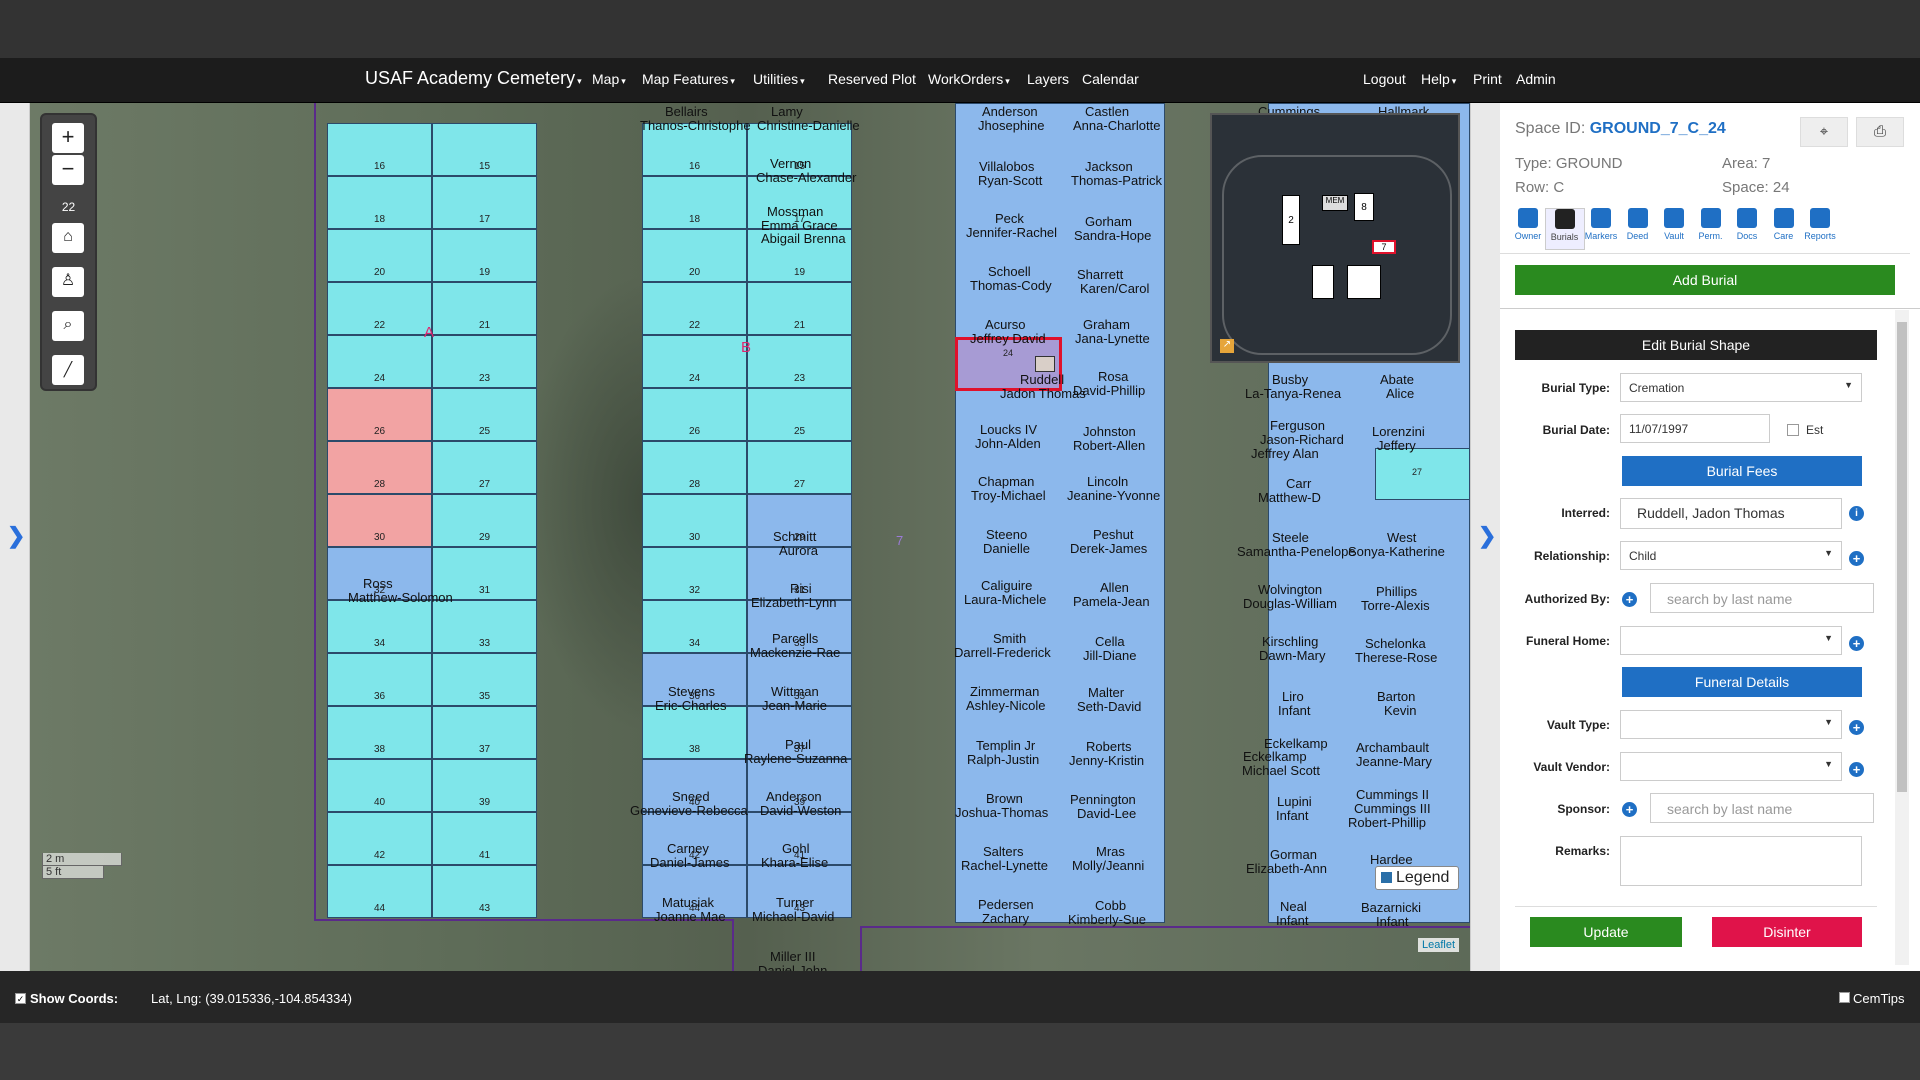 The image size is (1920, 1080). Describe the element at coordinates (1384, 79) in the screenshot. I see `menu-logout: Logout` at that location.